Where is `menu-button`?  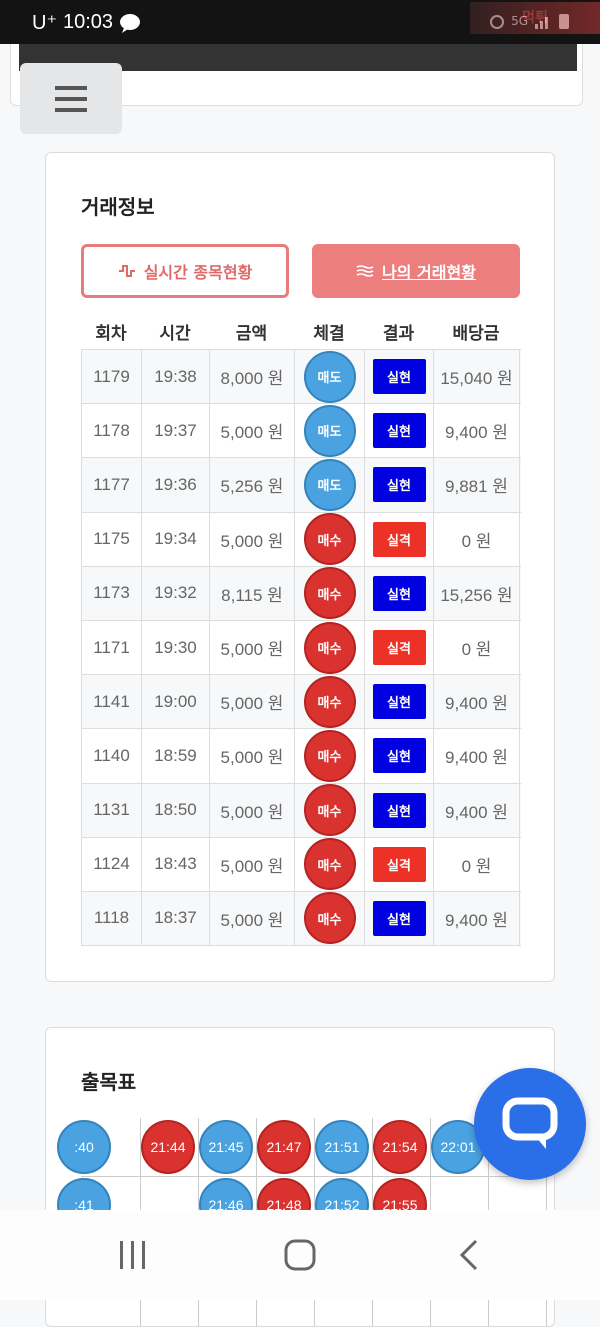 menu-button is located at coordinates (71, 98).